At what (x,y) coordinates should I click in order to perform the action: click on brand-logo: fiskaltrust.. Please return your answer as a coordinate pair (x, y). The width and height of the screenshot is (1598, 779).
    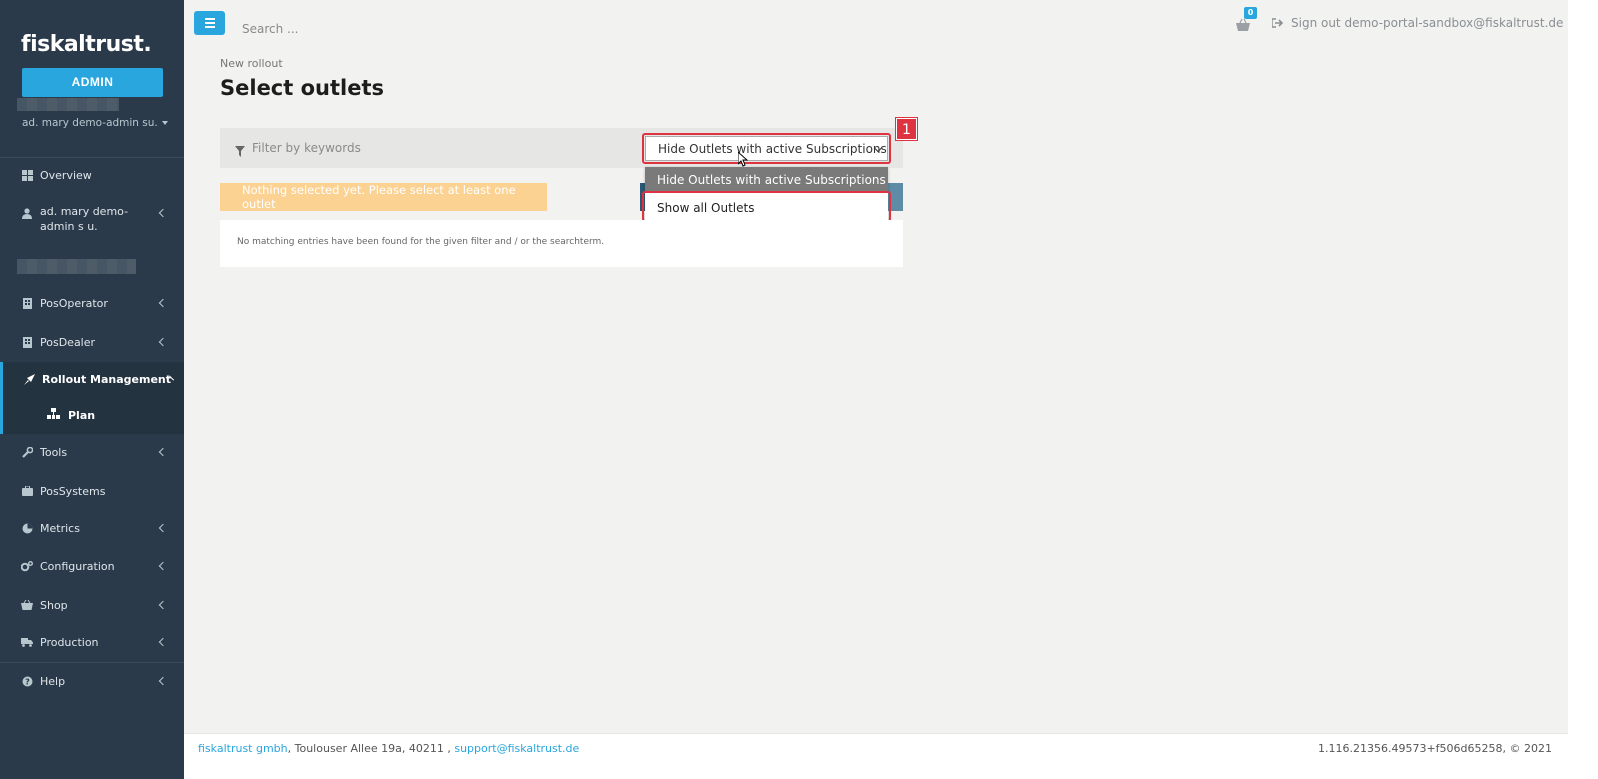
    Looking at the image, I should click on (86, 44).